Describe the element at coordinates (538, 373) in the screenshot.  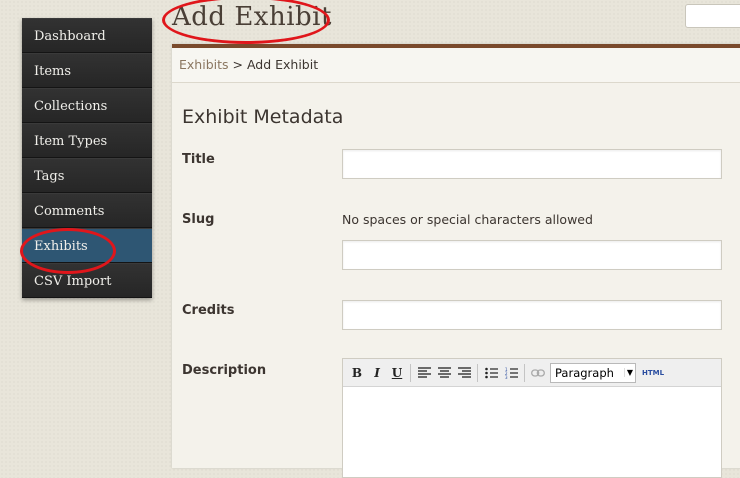
I see `link-icon` at that location.